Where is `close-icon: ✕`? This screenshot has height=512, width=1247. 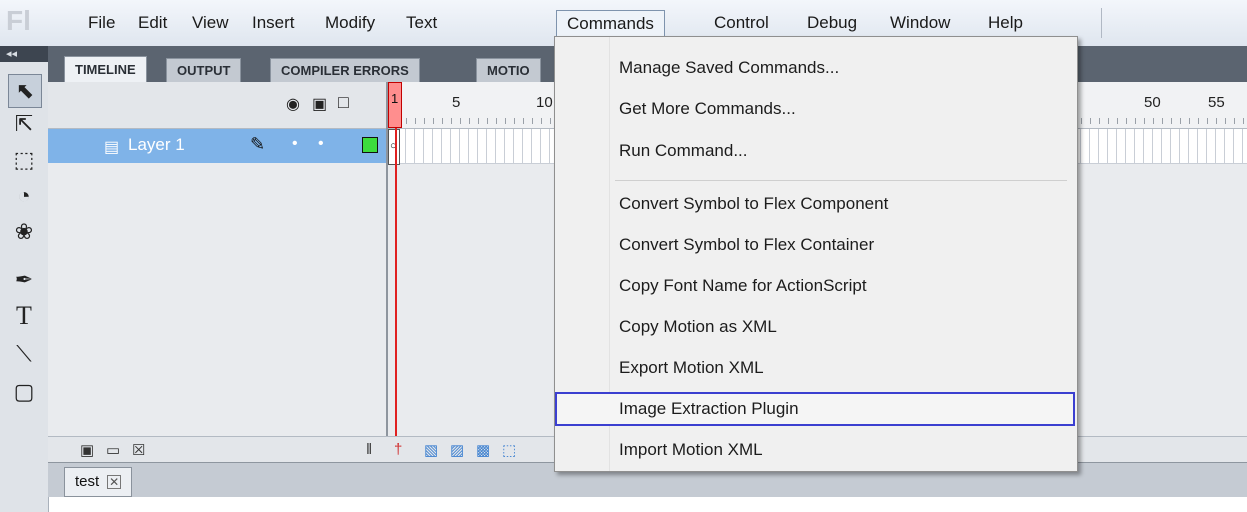
close-icon: ✕ is located at coordinates (114, 482).